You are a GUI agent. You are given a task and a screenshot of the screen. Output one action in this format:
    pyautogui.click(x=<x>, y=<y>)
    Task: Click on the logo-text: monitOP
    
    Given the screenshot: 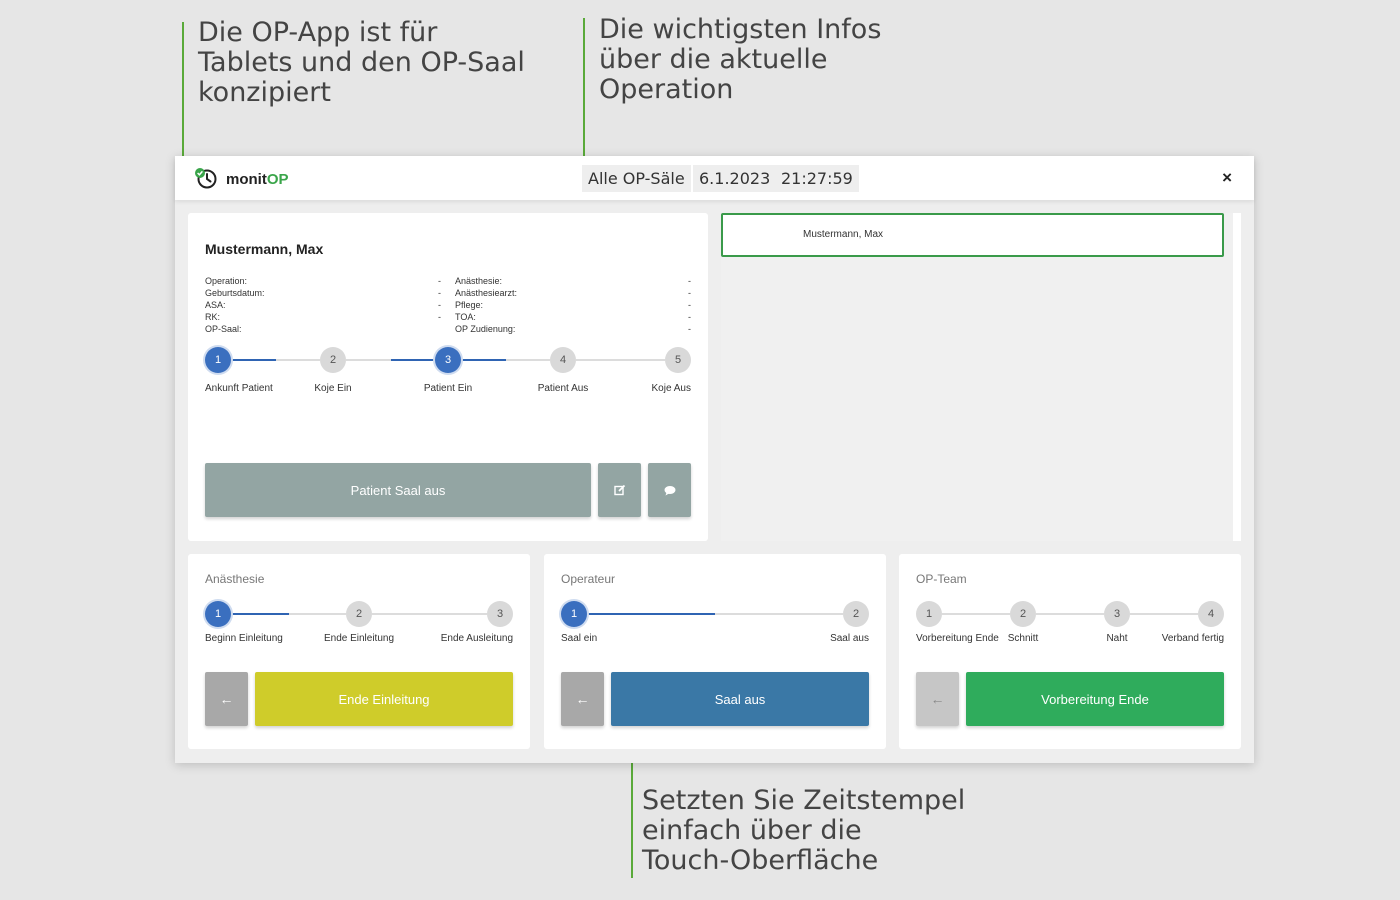 What is the action you would take?
    pyautogui.click(x=257, y=179)
    